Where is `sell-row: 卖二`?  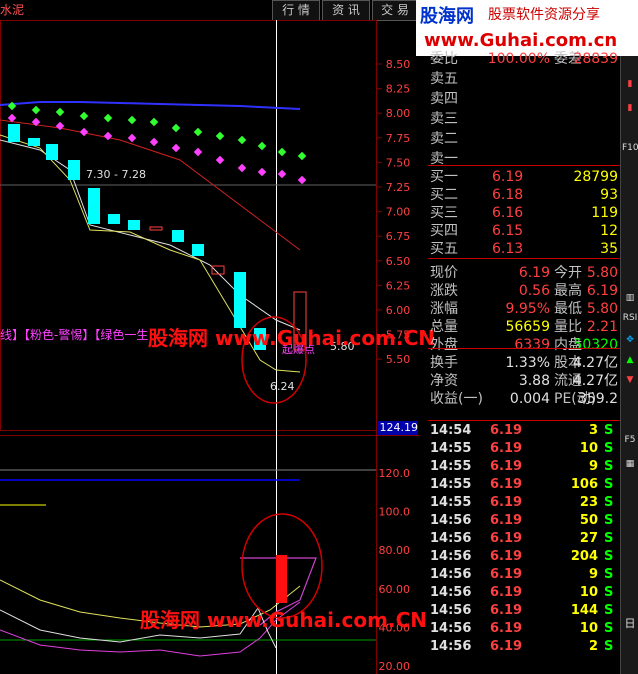
sell-row: 卖二 is located at coordinates (524, 139).